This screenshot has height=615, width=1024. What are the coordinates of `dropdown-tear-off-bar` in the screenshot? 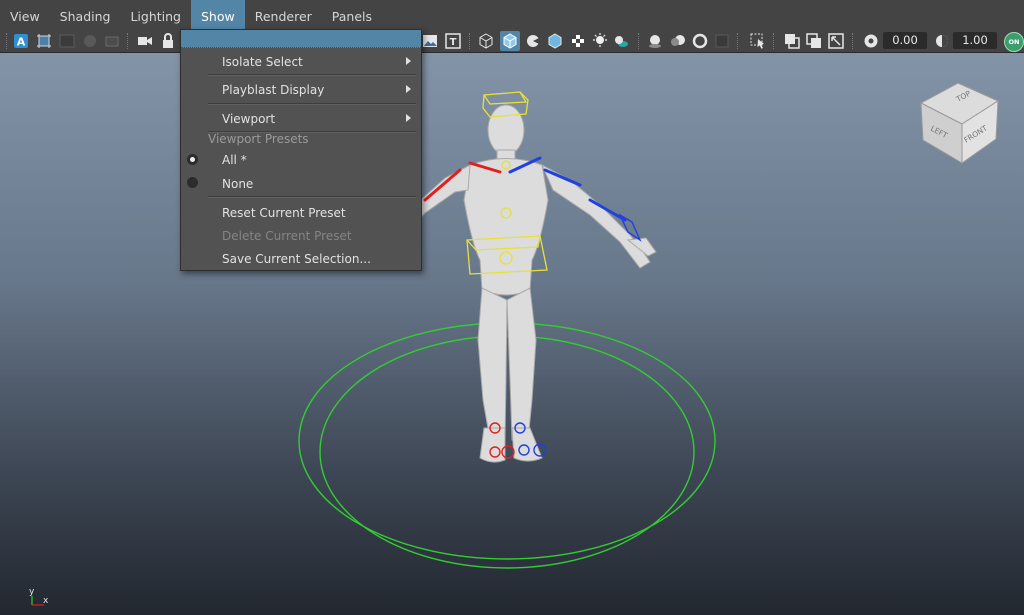 It's located at (301, 39).